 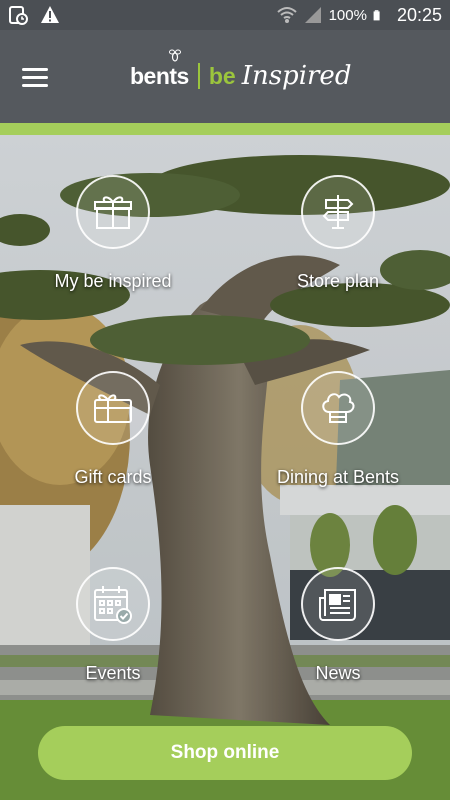 I want to click on calendar-icon, so click(x=113, y=605).